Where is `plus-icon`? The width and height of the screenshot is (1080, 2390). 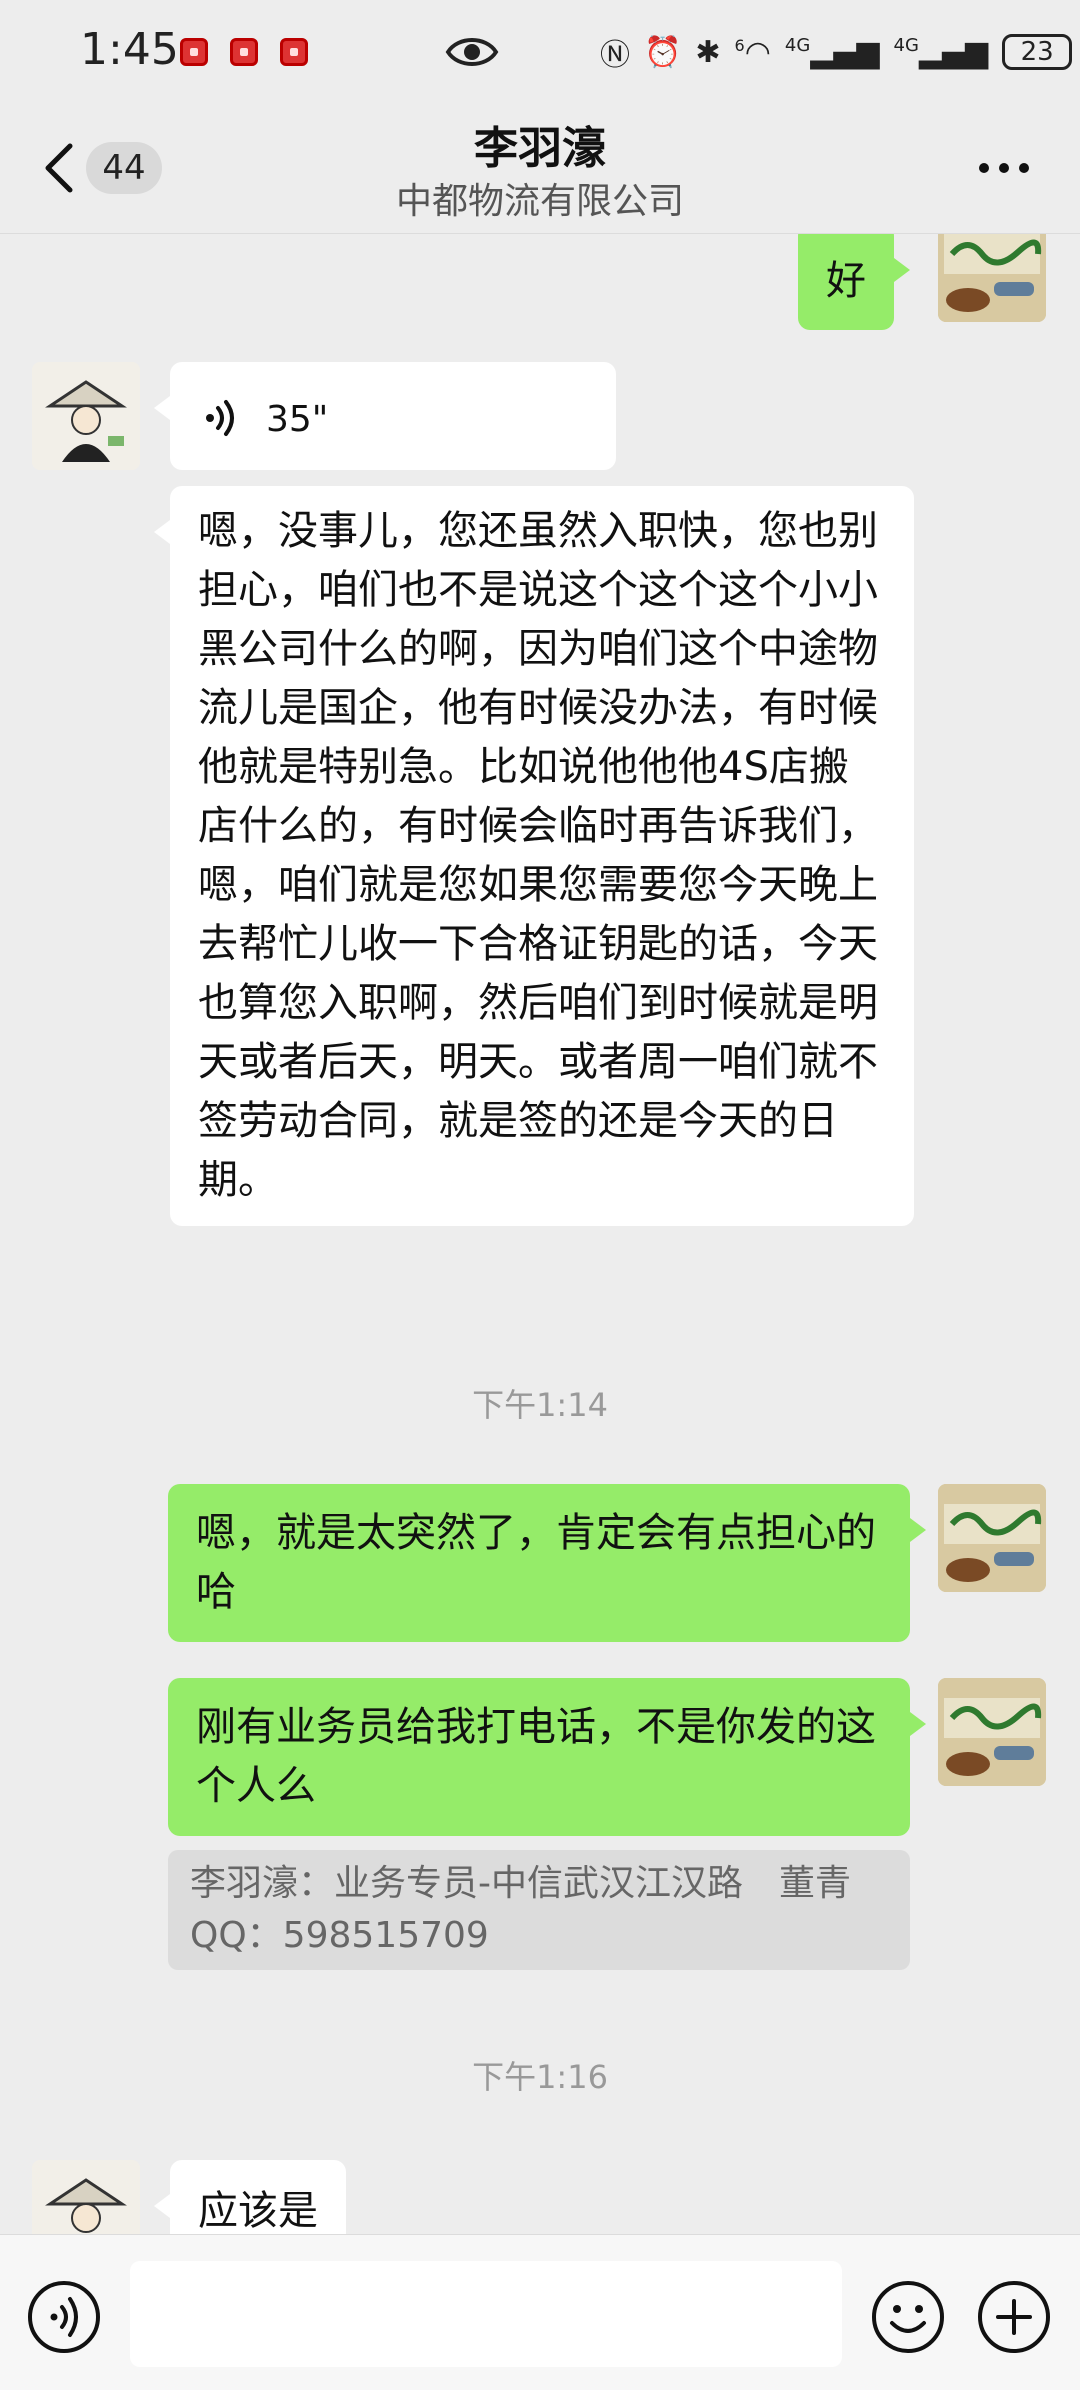 plus-icon is located at coordinates (1014, 2317).